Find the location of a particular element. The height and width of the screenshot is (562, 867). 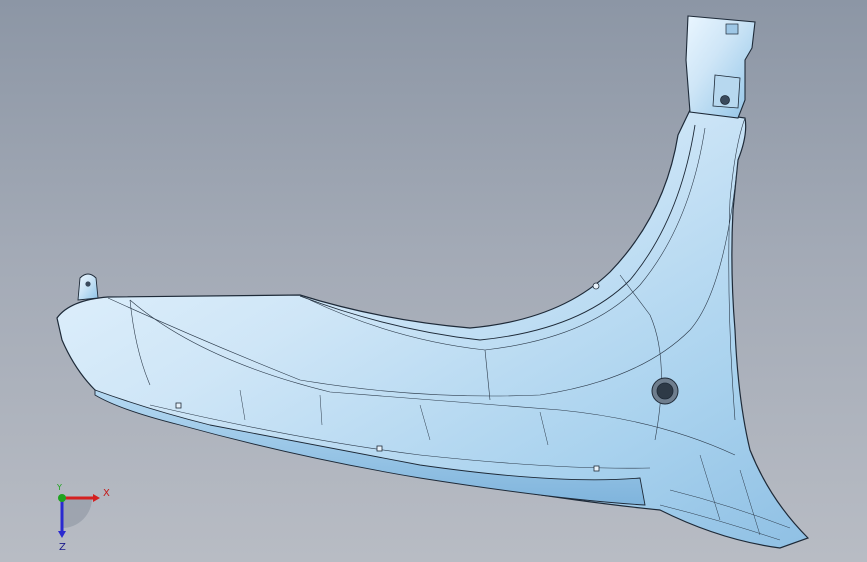

bracket-top-notch is located at coordinates (732, 29).